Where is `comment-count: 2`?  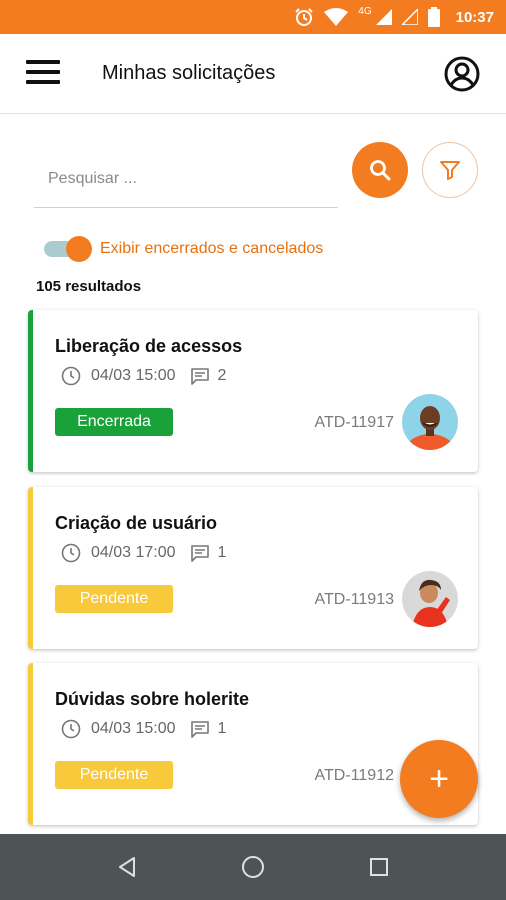 comment-count: 2 is located at coordinates (222, 375).